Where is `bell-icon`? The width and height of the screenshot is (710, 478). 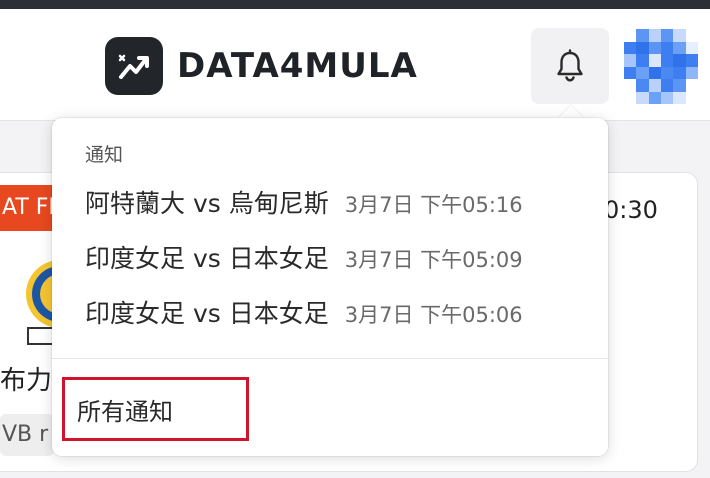 bell-icon is located at coordinates (570, 65).